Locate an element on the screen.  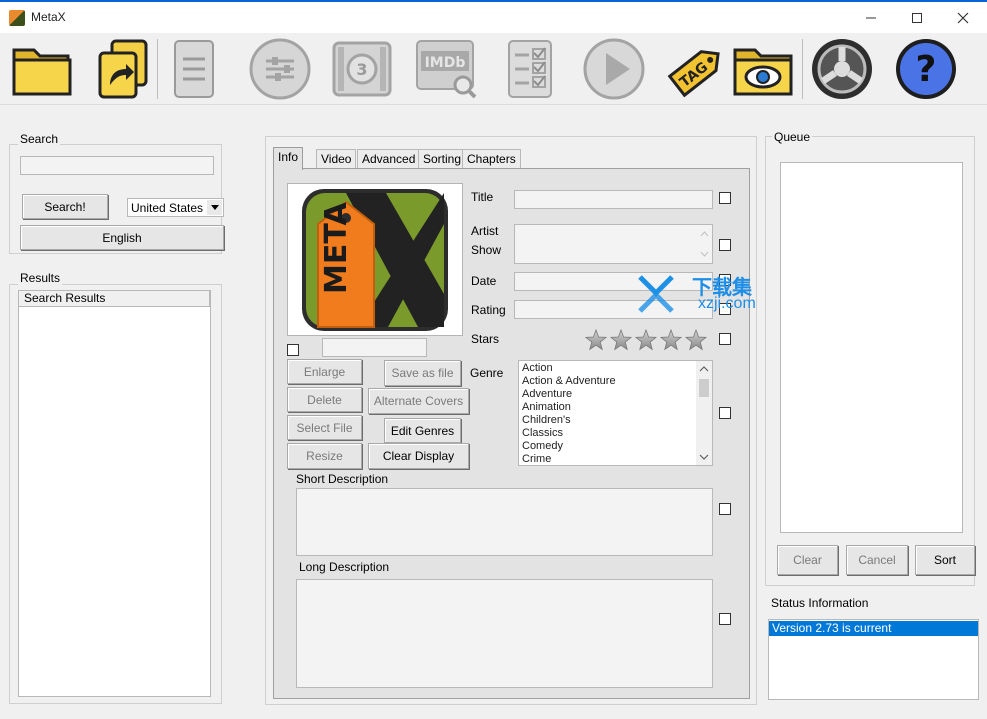
genre-scrollbar is located at coordinates (704, 413).